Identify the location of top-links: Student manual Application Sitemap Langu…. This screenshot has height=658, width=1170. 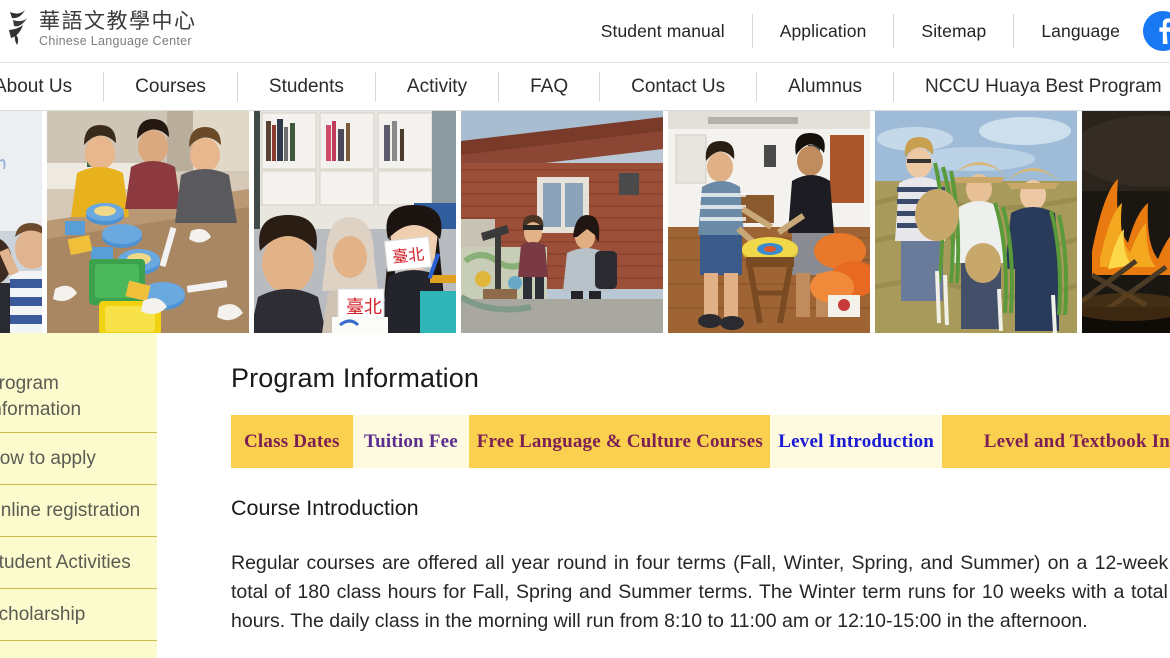
(872, 31).